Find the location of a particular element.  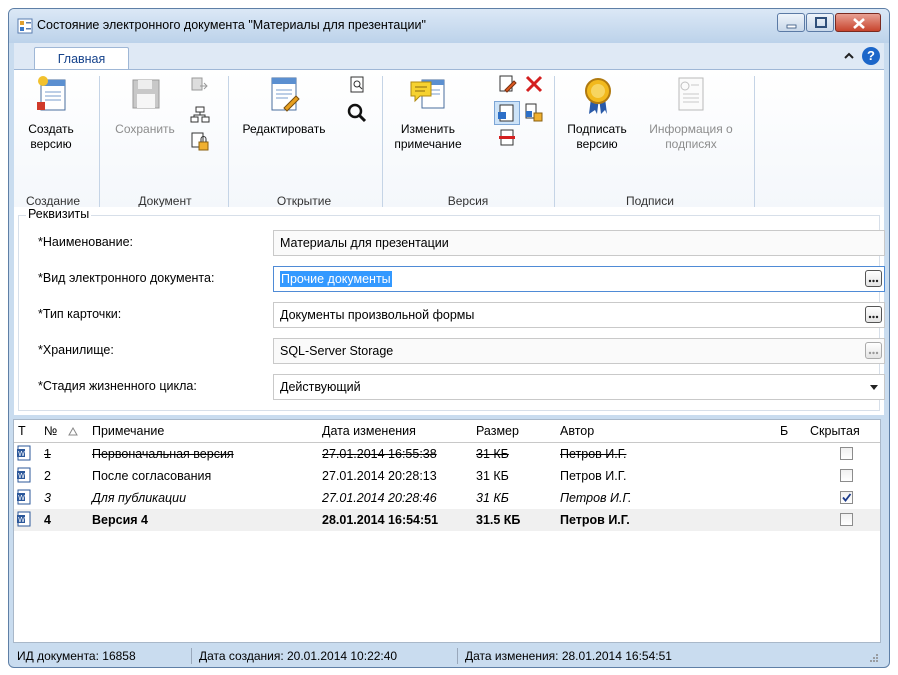

document-version-icon is located at coordinates (506, 113).